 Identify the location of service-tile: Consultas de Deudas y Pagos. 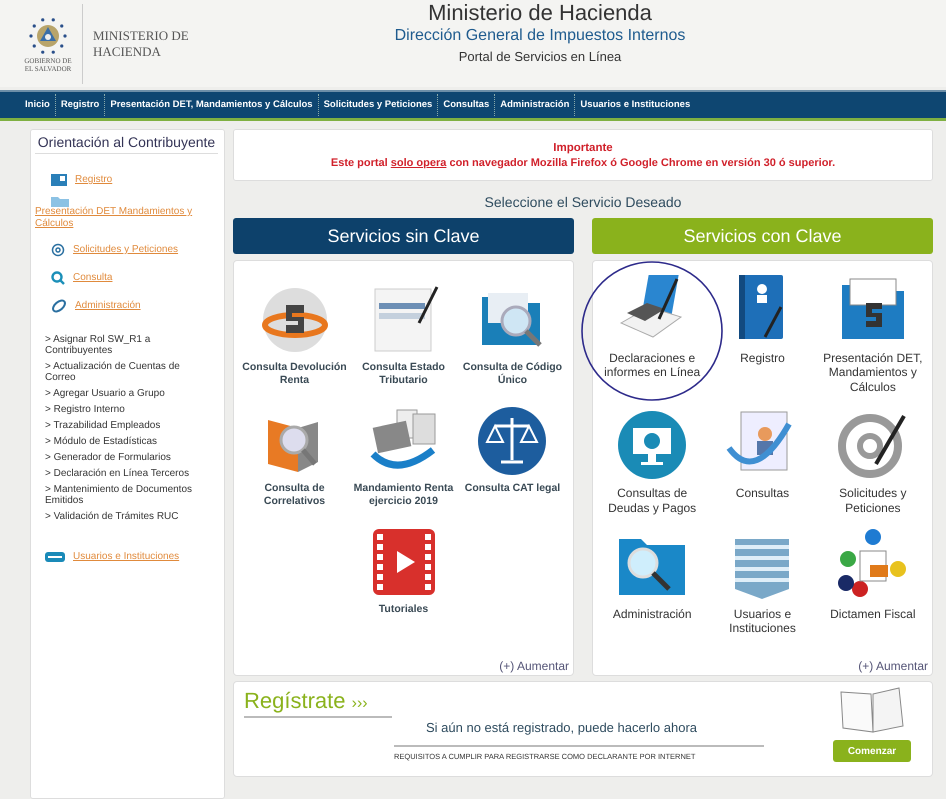
(652, 461).